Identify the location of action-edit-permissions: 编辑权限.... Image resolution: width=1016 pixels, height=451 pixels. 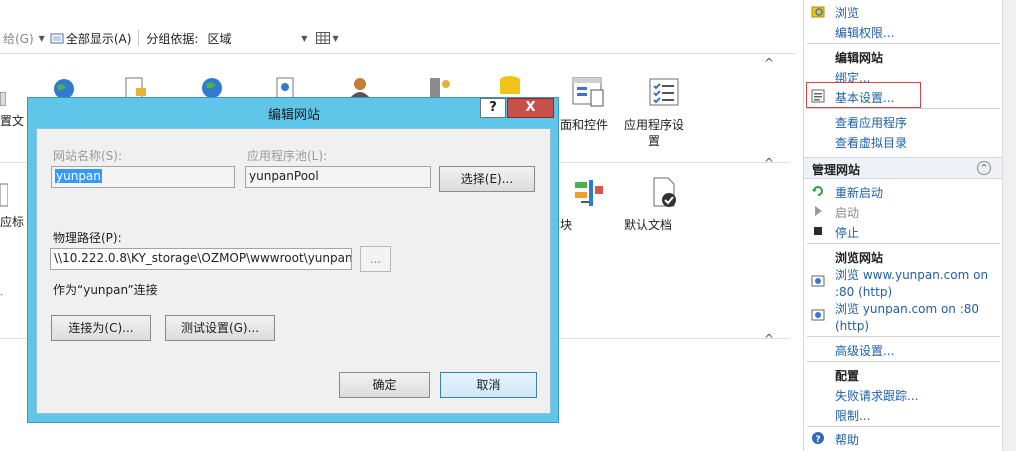
(864, 32).